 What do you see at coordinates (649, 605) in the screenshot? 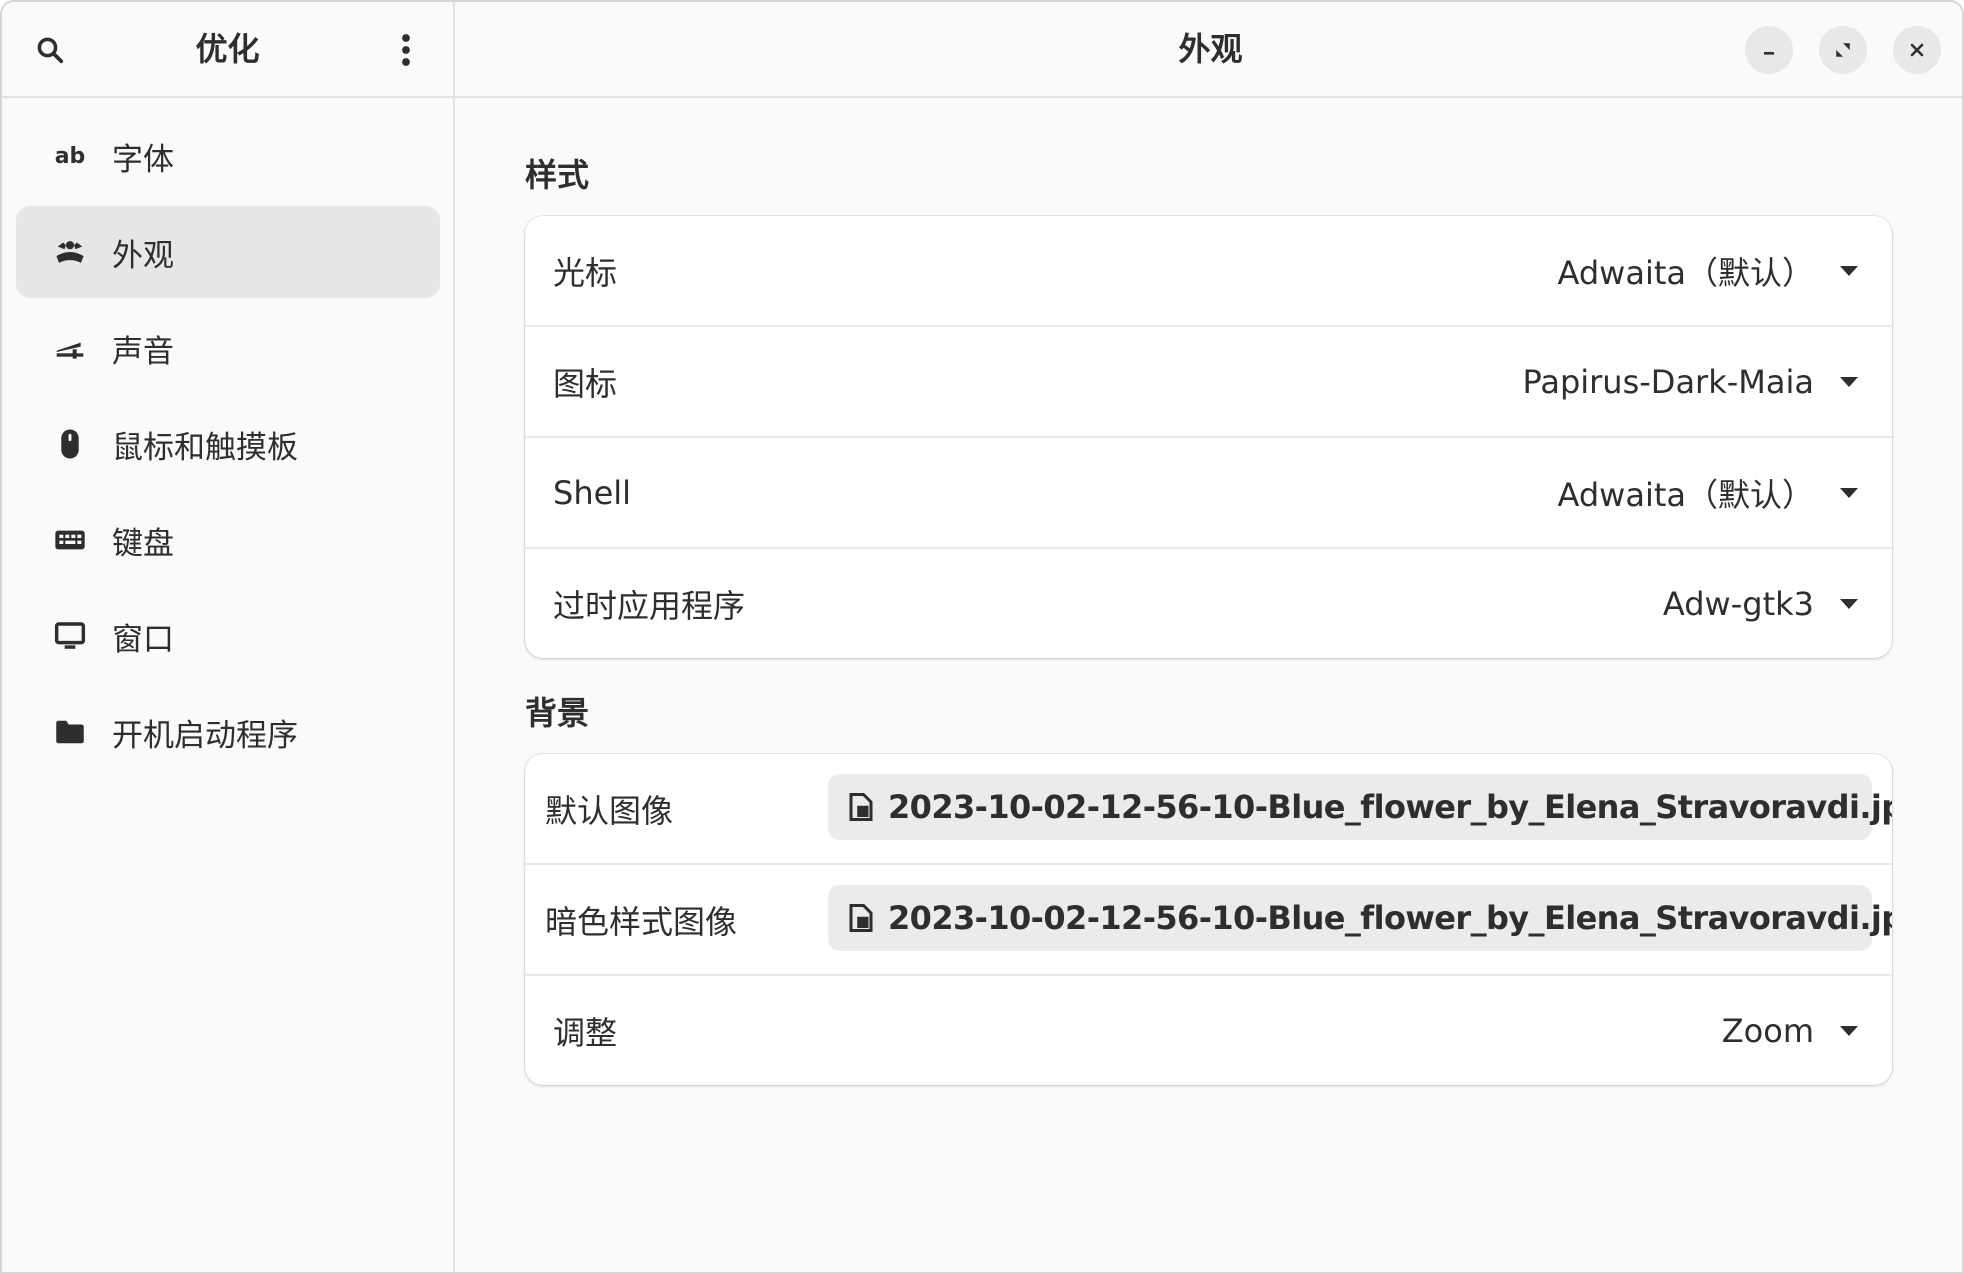
I see `legacy-apps-theme-label: 过时应用程序` at bounding box center [649, 605].